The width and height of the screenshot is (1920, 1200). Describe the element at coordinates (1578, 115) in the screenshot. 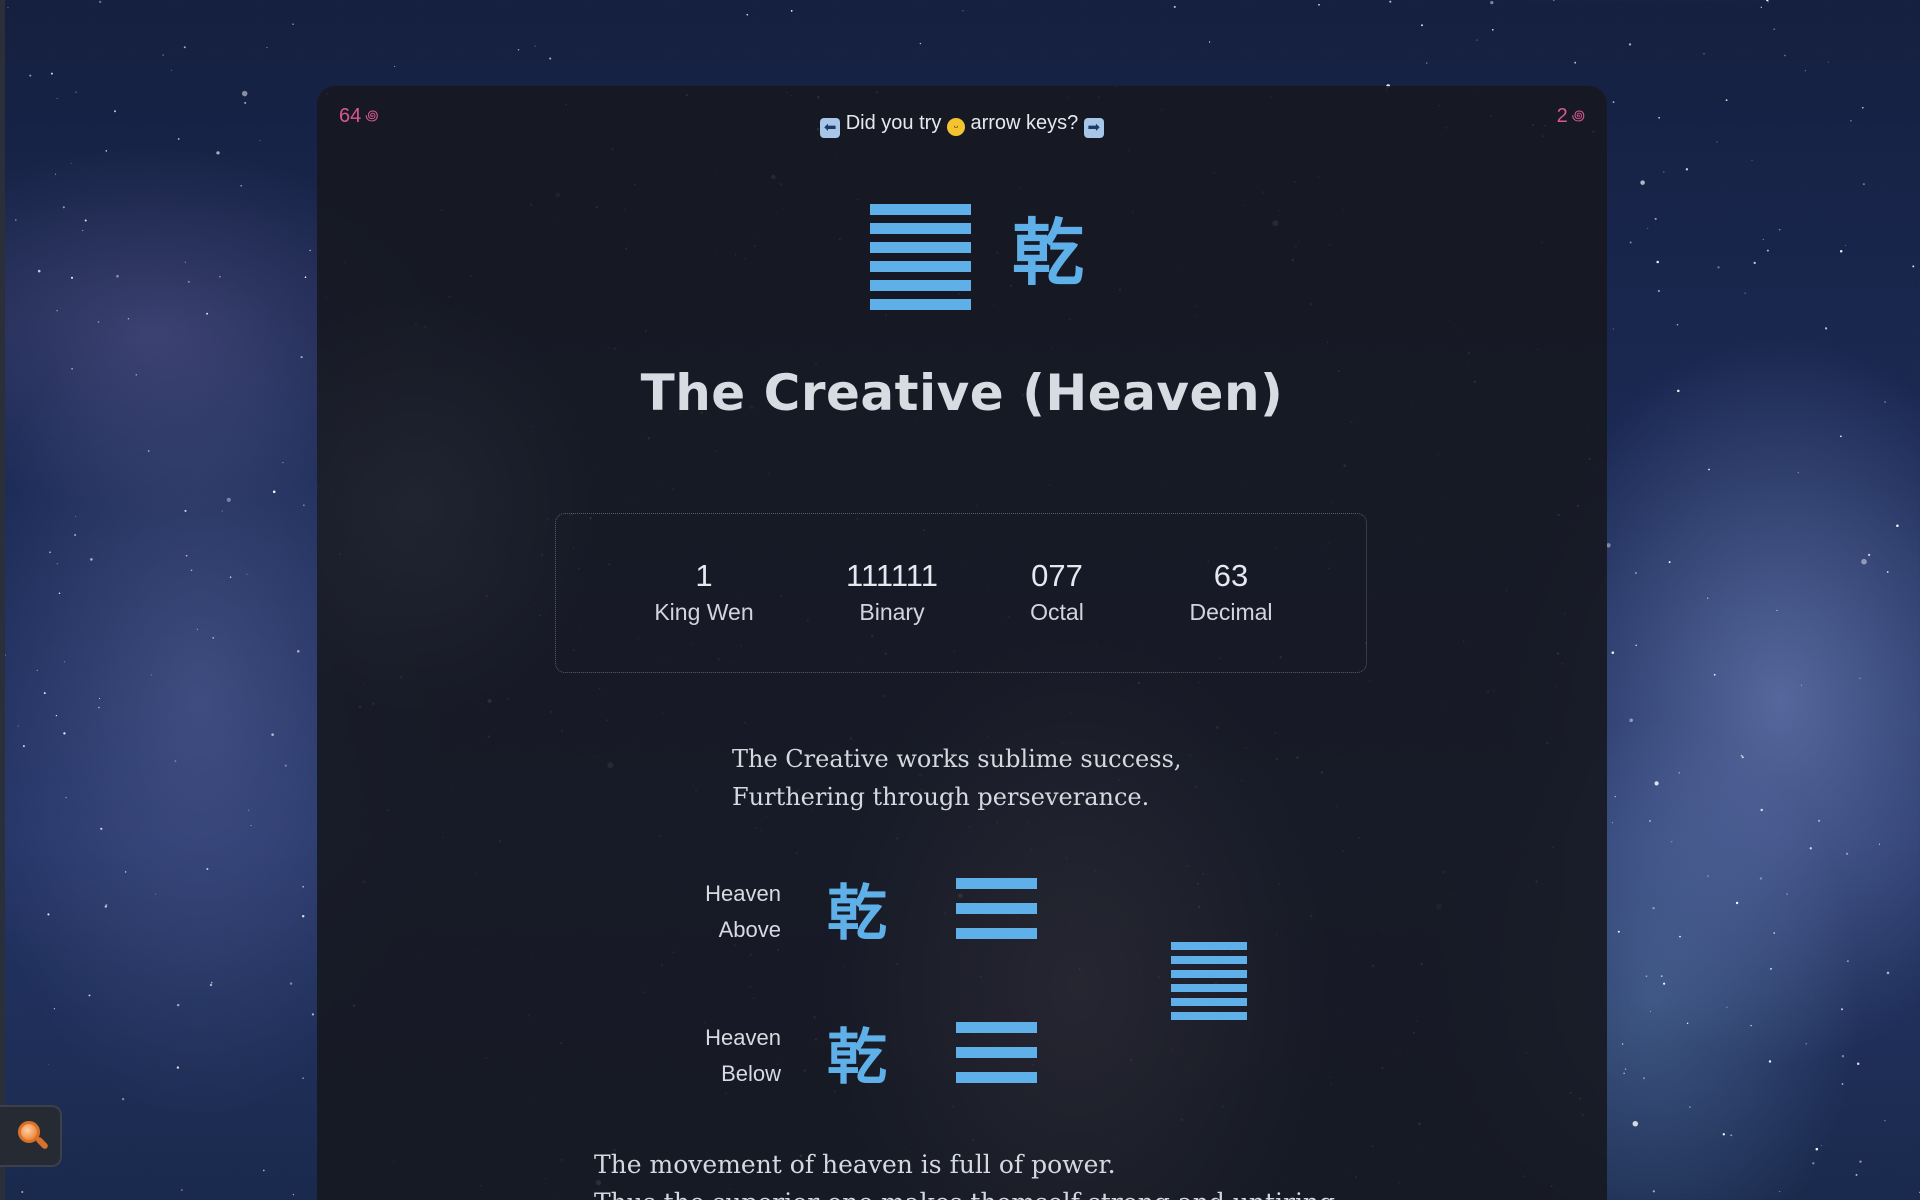

I see `swirl-icon: ꩜` at that location.